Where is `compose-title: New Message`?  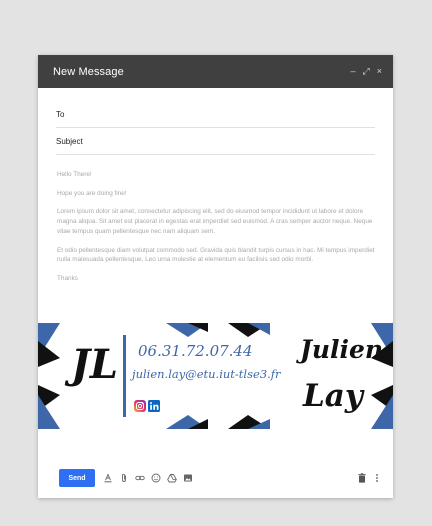 compose-title: New Message is located at coordinates (88, 71).